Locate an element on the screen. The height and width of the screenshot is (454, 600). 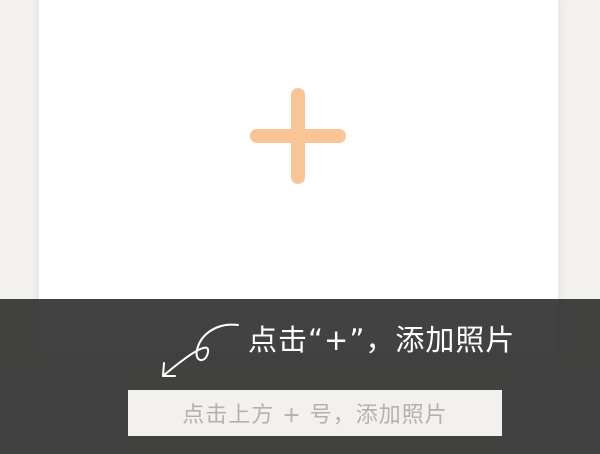
plus-icon is located at coordinates (298, 136).